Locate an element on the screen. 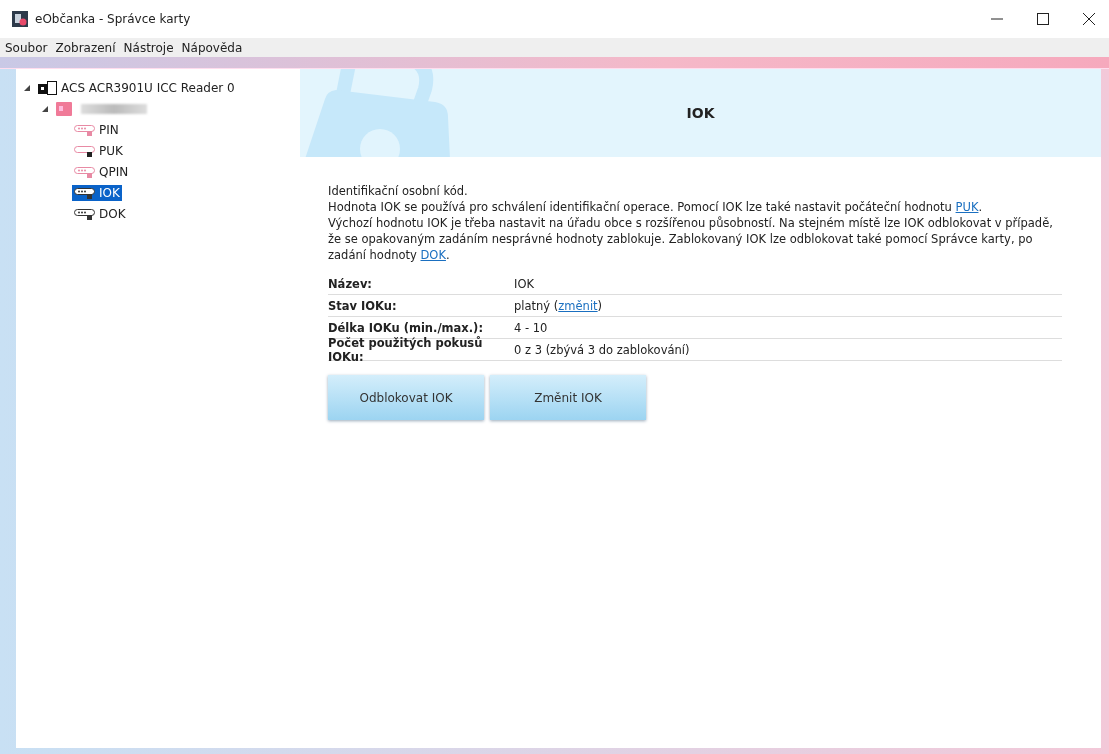 The height and width of the screenshot is (754, 1109). tree-item: ACS ACR3901U ICC Reader 0 is located at coordinates (136, 87).